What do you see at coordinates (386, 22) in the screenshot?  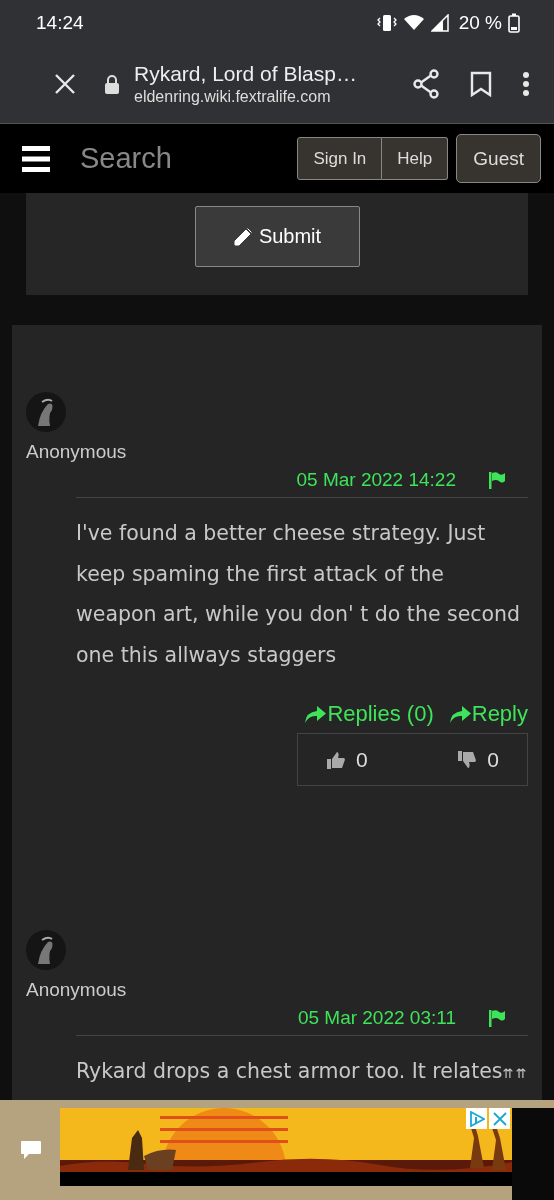 I see `vibrate-icon` at bounding box center [386, 22].